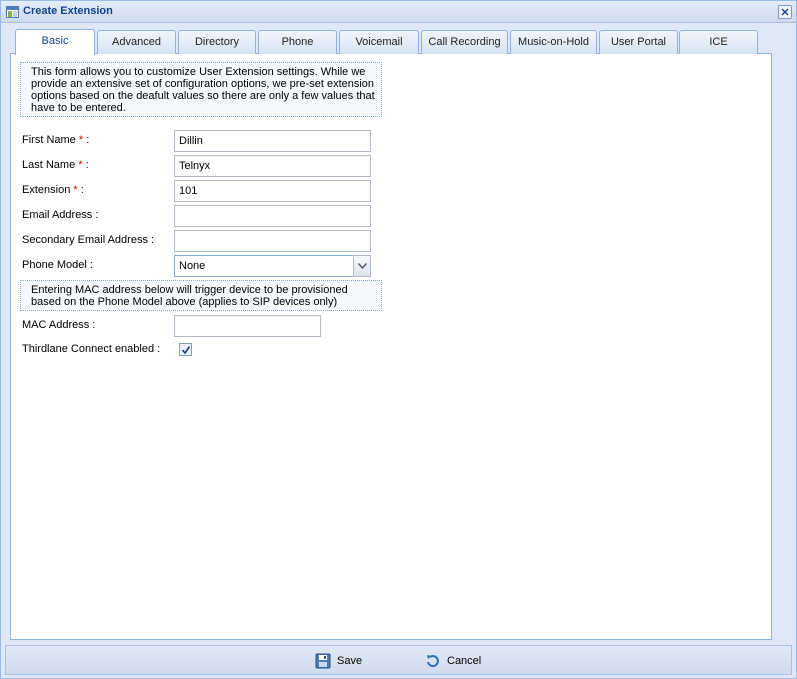  Describe the element at coordinates (91, 349) in the screenshot. I see `thirdlane-connect-label: Thirdlane Connect enabled :` at that location.